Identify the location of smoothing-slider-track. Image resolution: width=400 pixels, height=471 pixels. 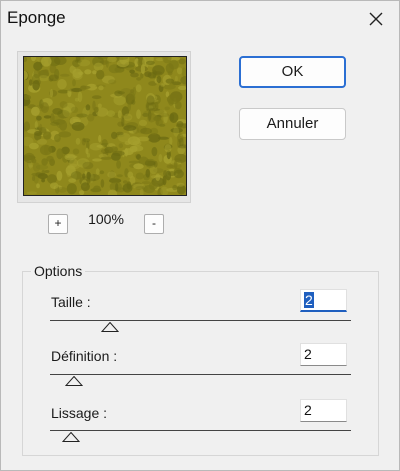
(200, 430).